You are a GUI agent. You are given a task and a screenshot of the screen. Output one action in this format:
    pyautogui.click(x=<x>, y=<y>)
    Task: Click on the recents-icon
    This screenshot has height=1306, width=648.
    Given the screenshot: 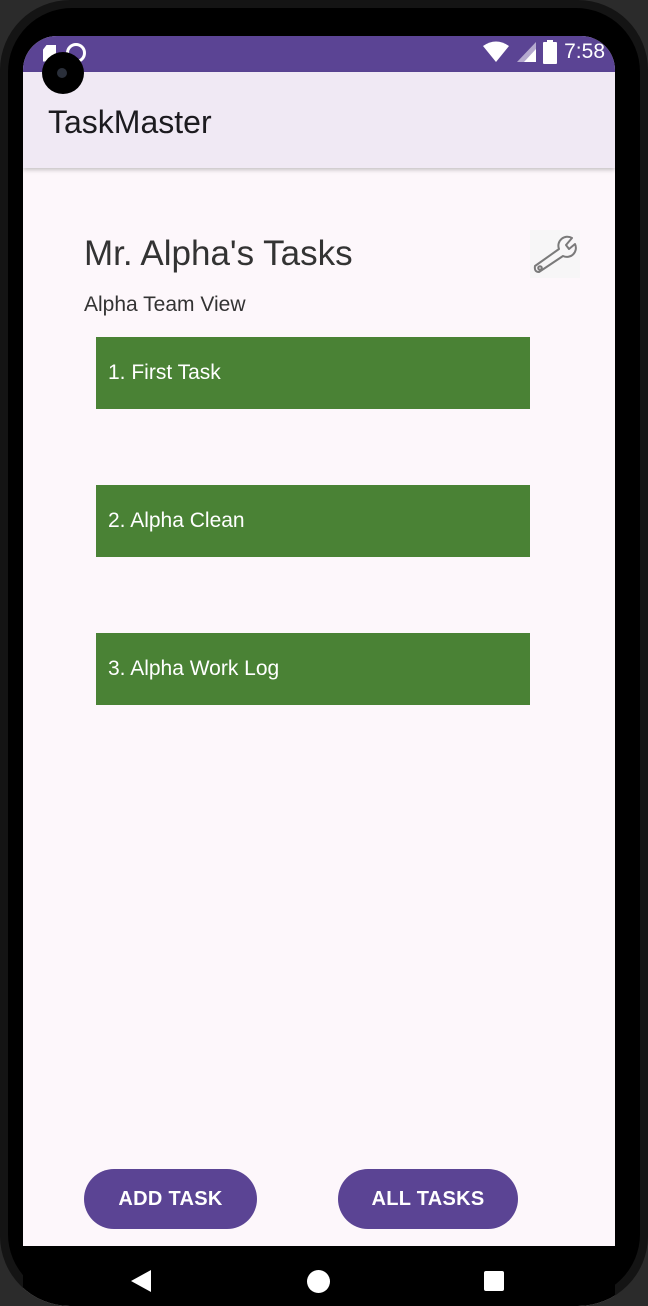 What is the action you would take?
    pyautogui.click(x=494, y=1281)
    